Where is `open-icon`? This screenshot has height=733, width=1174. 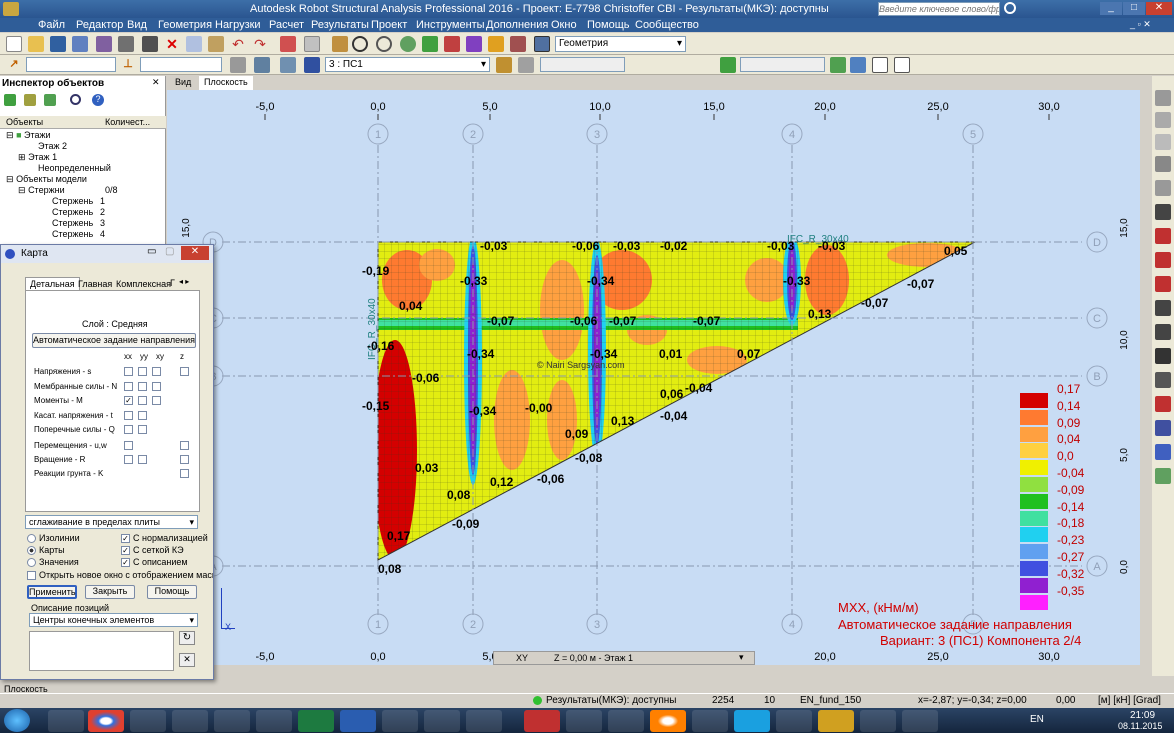 open-icon is located at coordinates (36, 44).